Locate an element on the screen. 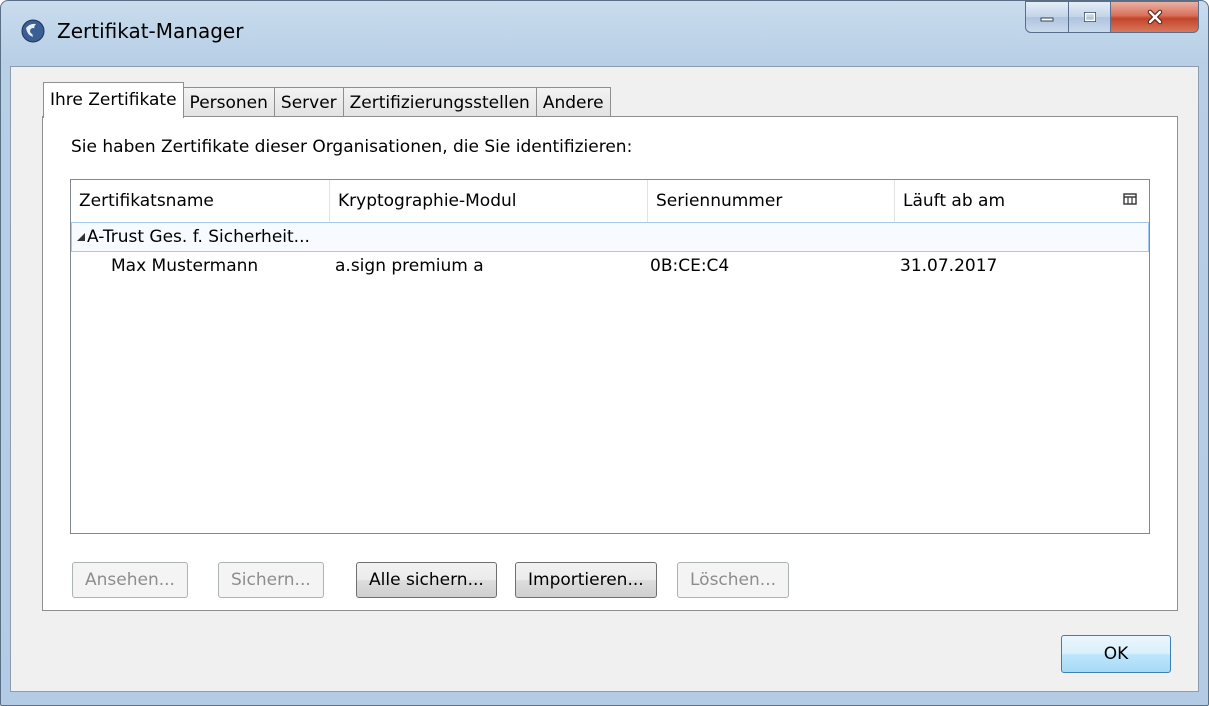  column-header-expires: Läuft ab am is located at coordinates (1004, 201).